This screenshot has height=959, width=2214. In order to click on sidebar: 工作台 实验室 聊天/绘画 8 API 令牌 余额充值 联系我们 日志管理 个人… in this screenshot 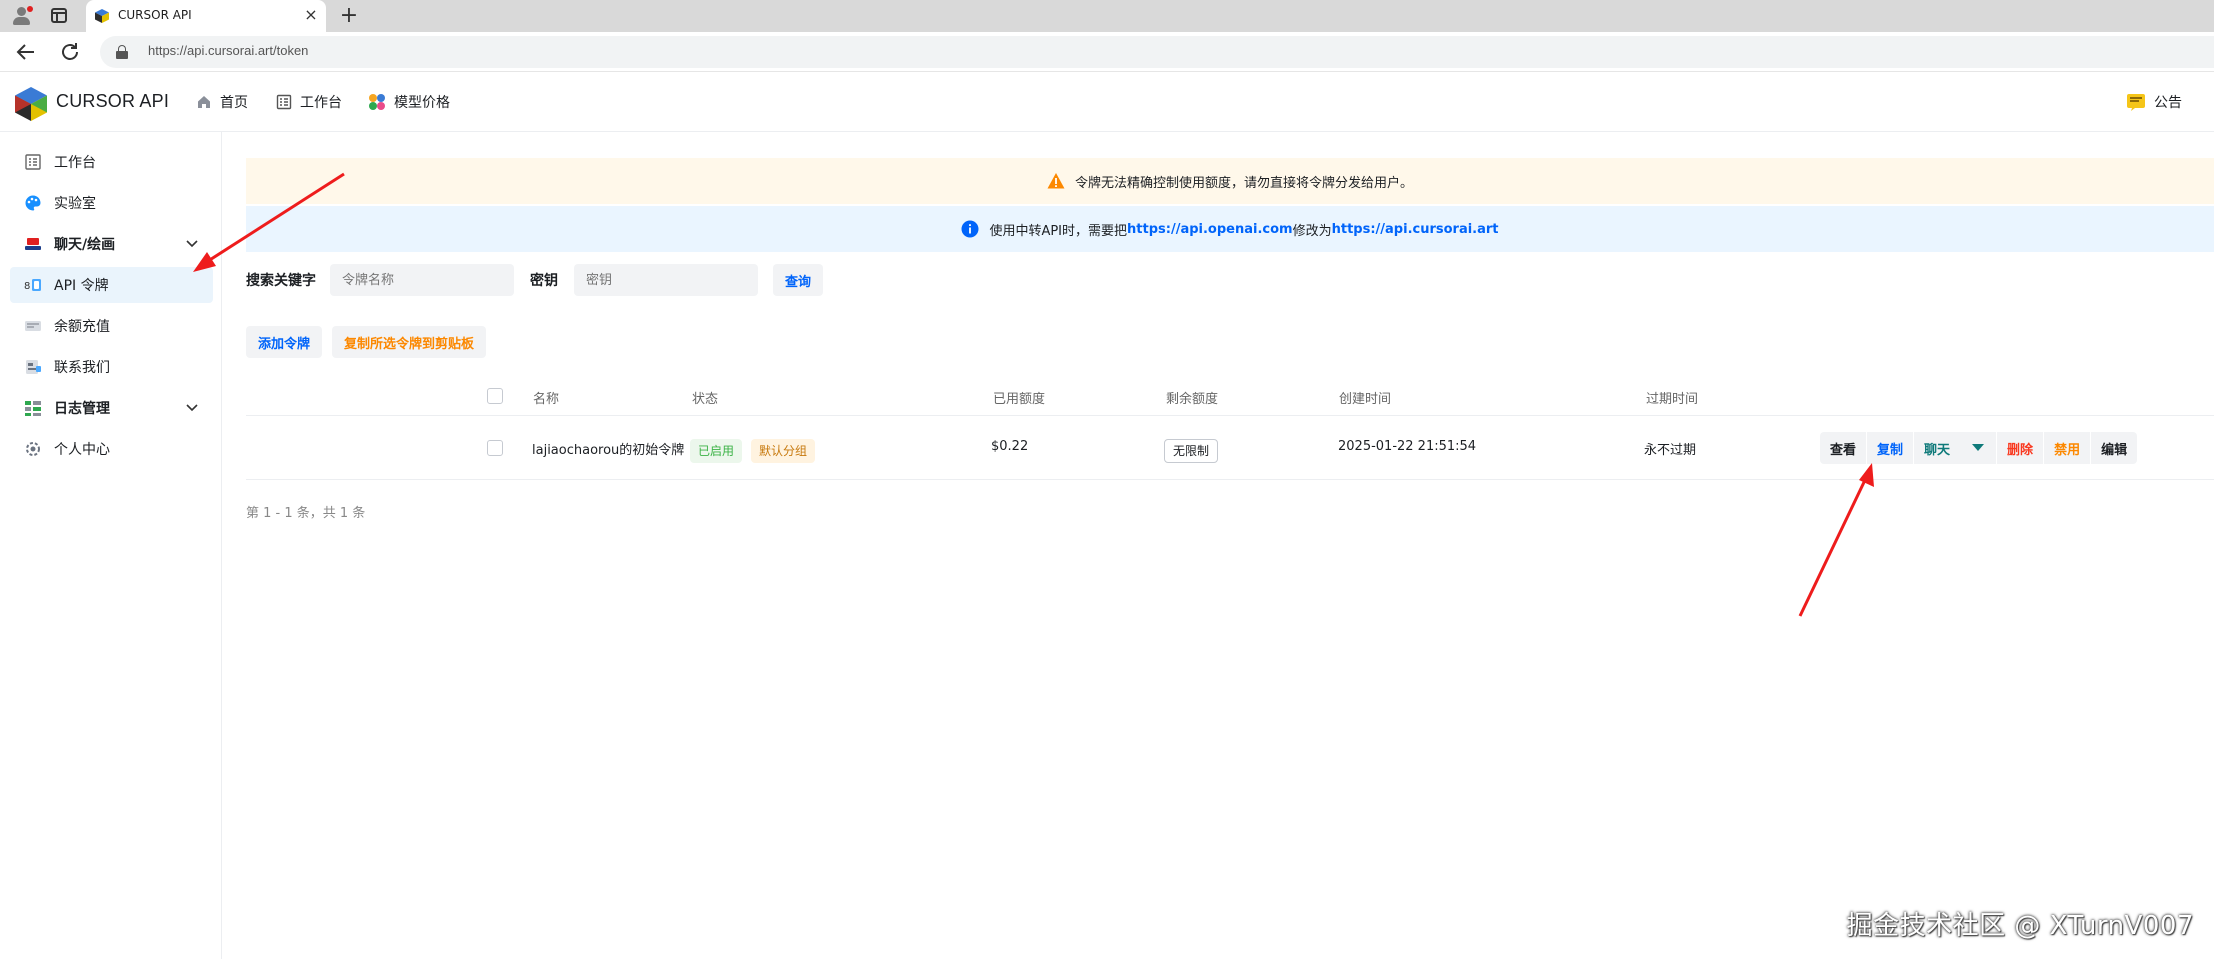, I will do `click(111, 545)`.